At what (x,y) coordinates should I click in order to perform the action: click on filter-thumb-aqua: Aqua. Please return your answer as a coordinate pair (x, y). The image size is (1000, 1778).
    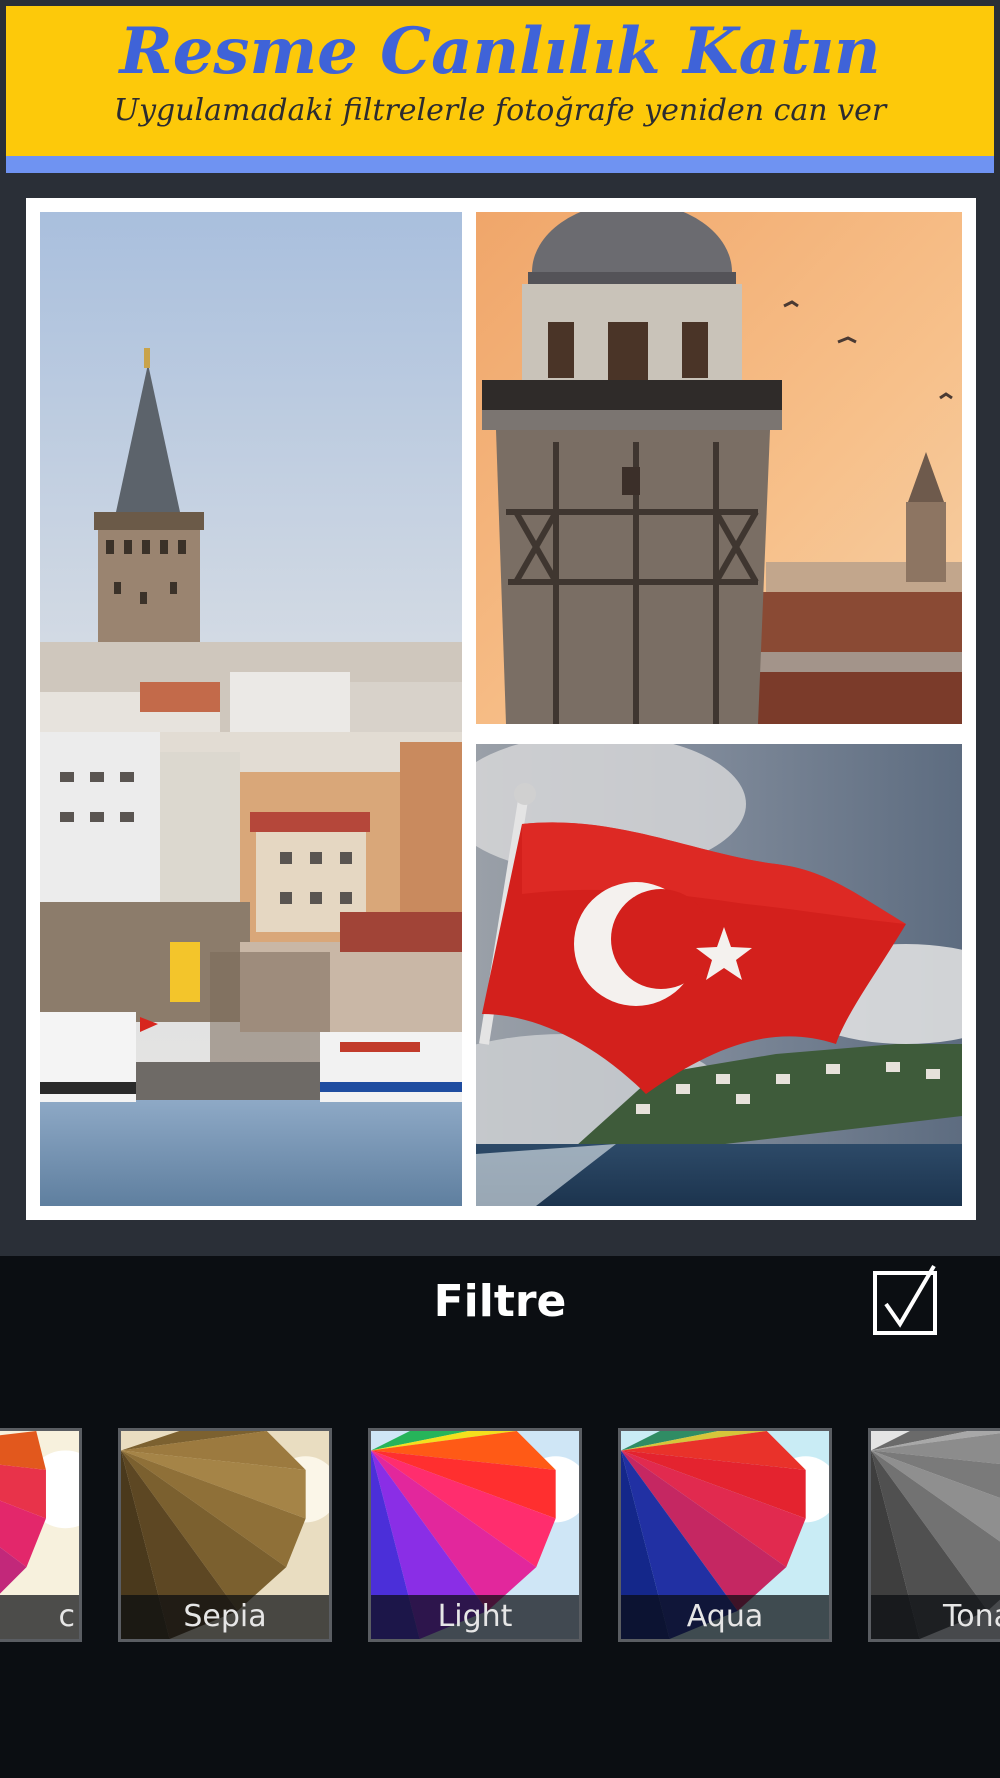
    Looking at the image, I should click on (725, 1535).